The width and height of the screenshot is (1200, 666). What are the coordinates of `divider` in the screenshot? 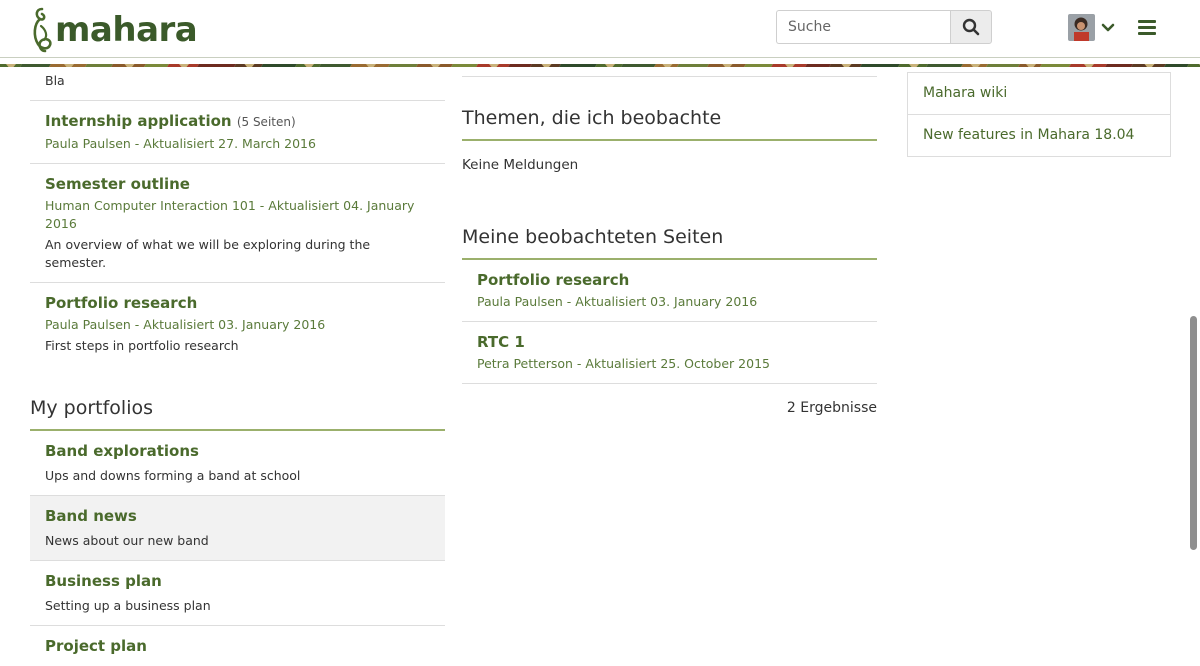 It's located at (669, 72).